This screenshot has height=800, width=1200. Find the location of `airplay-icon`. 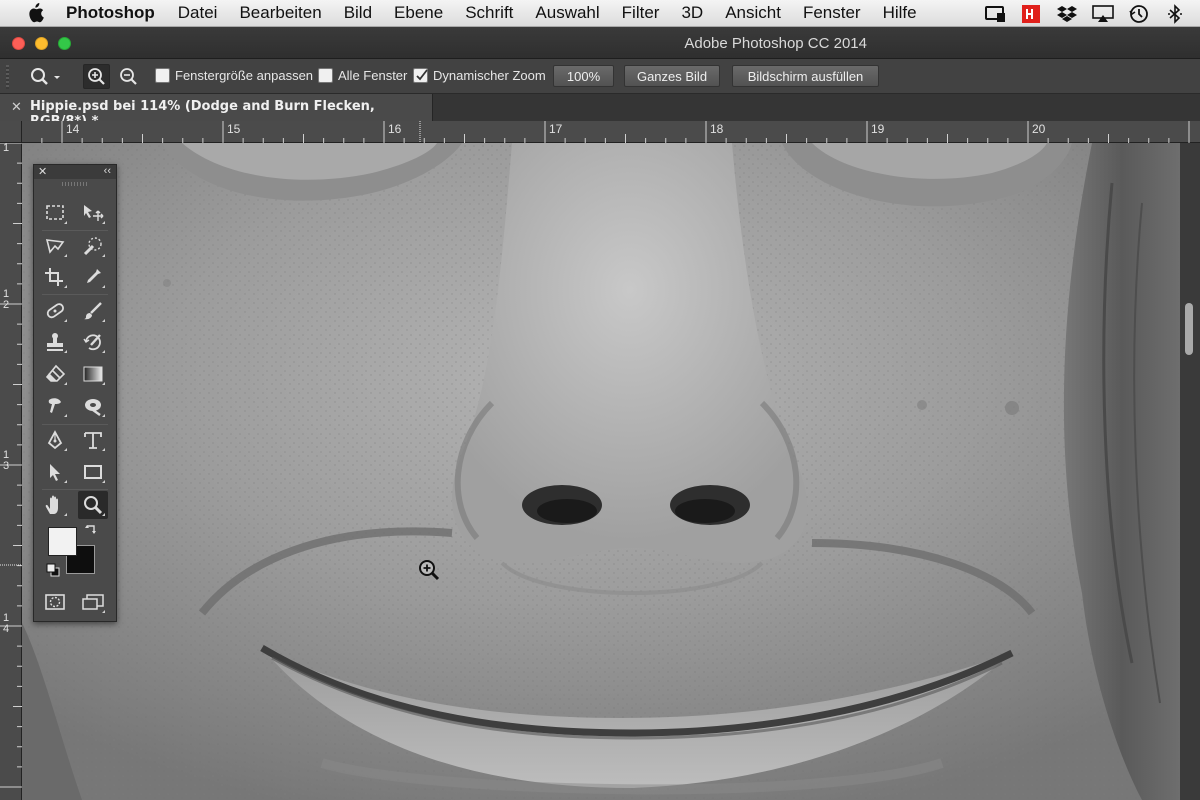

airplay-icon is located at coordinates (1103, 14).